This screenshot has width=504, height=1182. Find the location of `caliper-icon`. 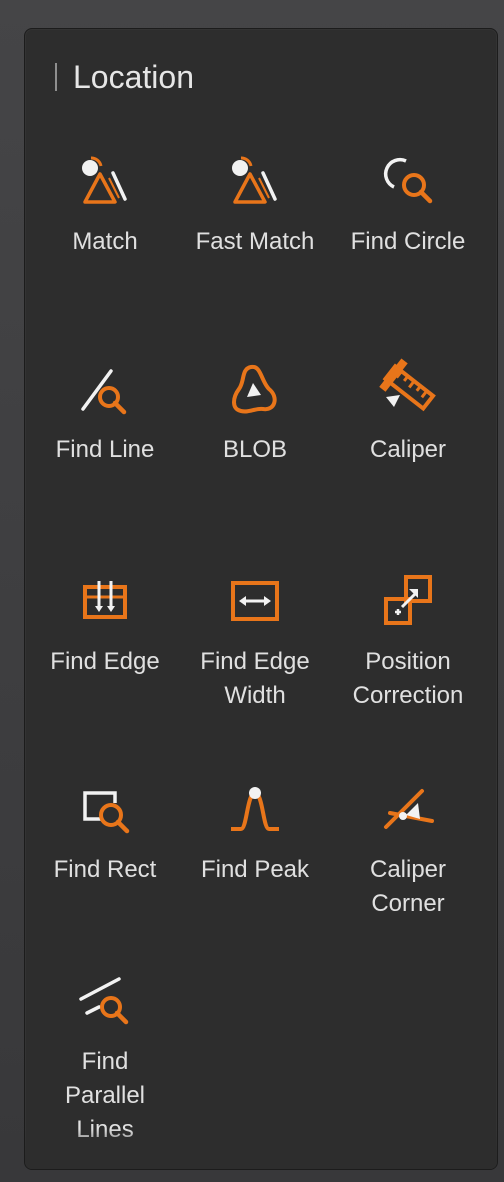

caliper-icon is located at coordinates (407, 385).